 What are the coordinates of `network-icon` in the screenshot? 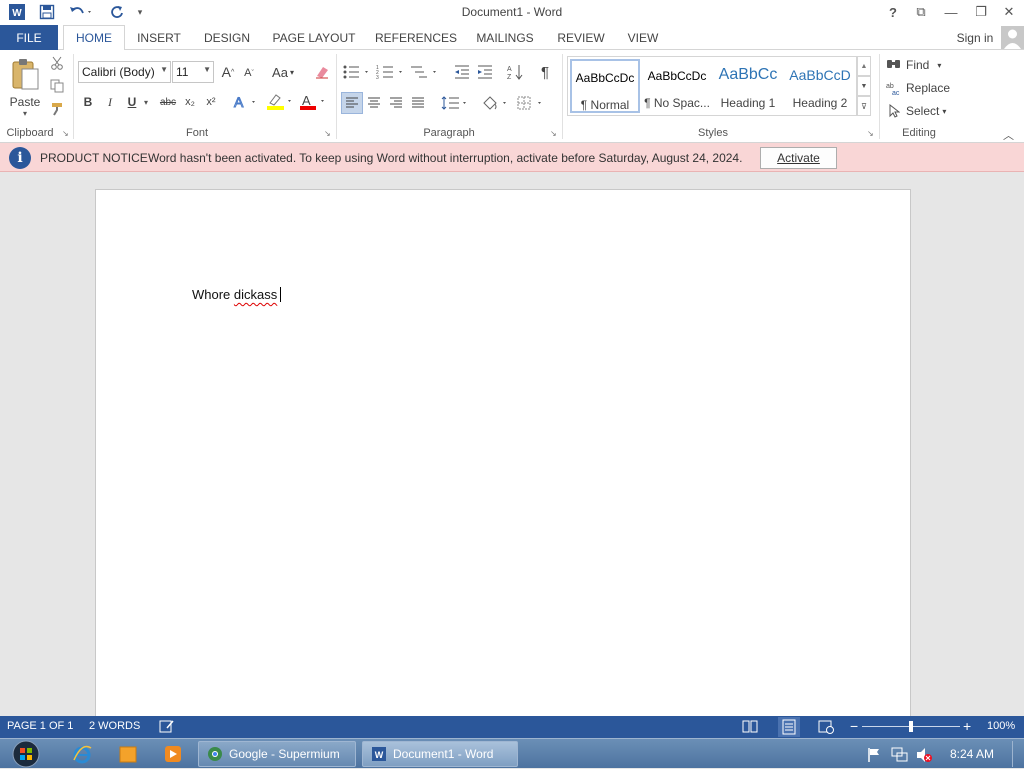 It's located at (900, 755).